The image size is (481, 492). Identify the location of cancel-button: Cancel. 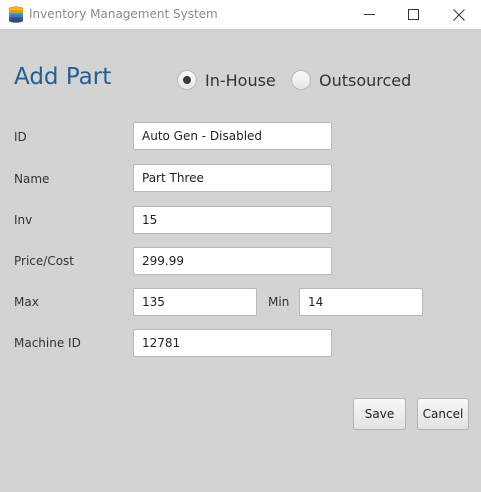
(443, 414).